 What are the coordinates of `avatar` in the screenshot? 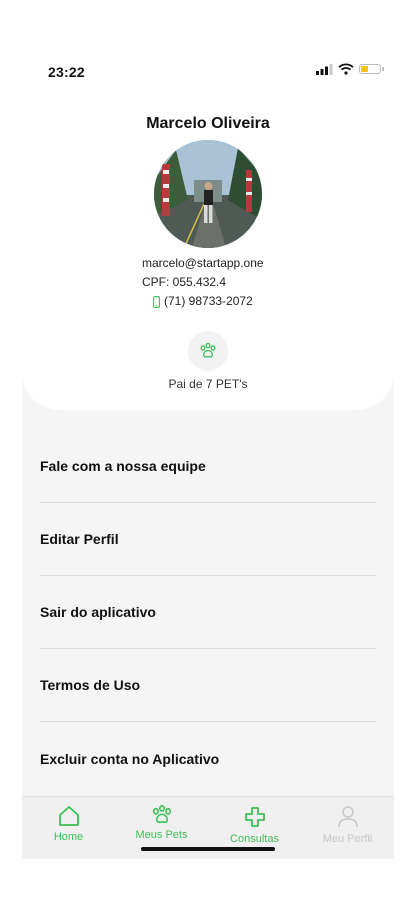 It's located at (208, 194).